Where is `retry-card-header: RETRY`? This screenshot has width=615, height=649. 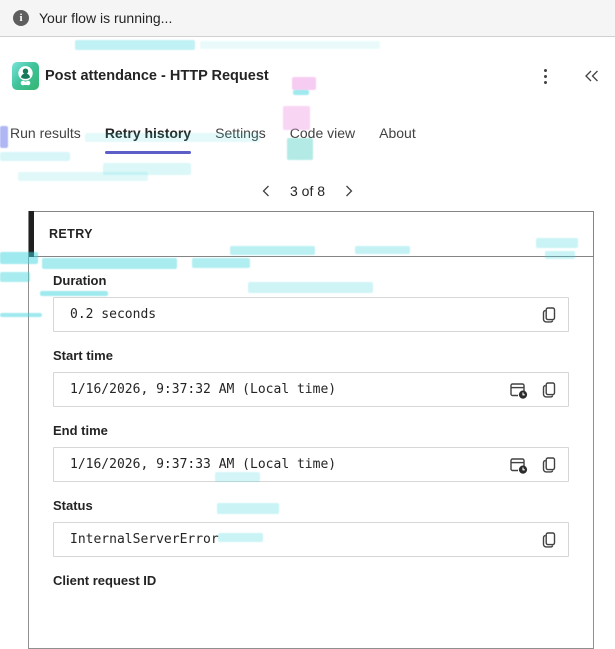 retry-card-header: RETRY is located at coordinates (311, 234).